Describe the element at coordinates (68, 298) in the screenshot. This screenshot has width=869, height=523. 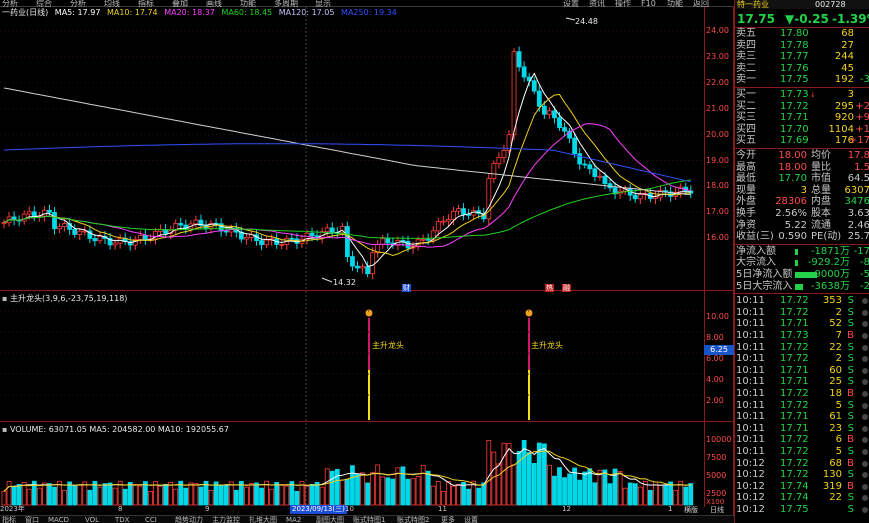
I see `indicator-title-text: 主升龙头(3,9,6,-23,75,19,118)` at that location.